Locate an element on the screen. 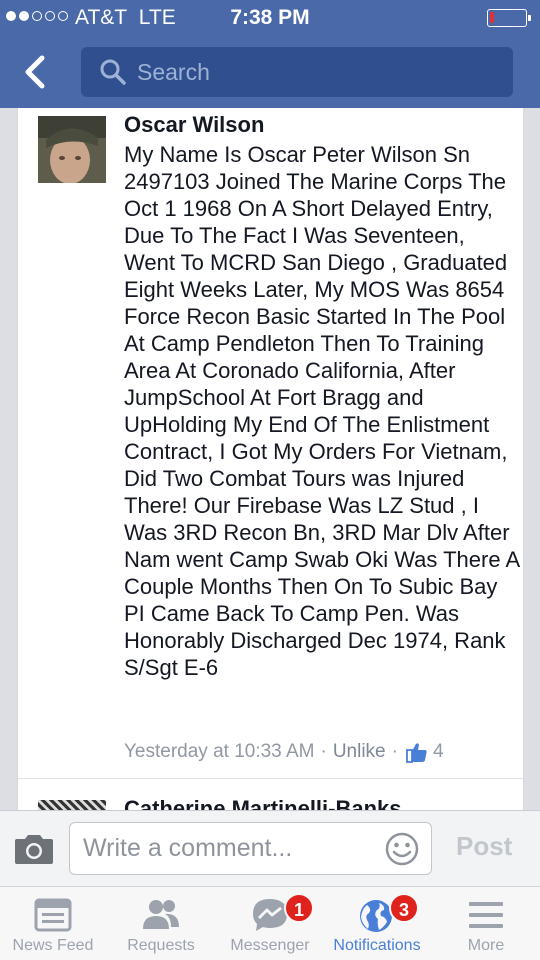 Image resolution: width=540 pixels, height=960 pixels. profile-photo is located at coordinates (72, 149).